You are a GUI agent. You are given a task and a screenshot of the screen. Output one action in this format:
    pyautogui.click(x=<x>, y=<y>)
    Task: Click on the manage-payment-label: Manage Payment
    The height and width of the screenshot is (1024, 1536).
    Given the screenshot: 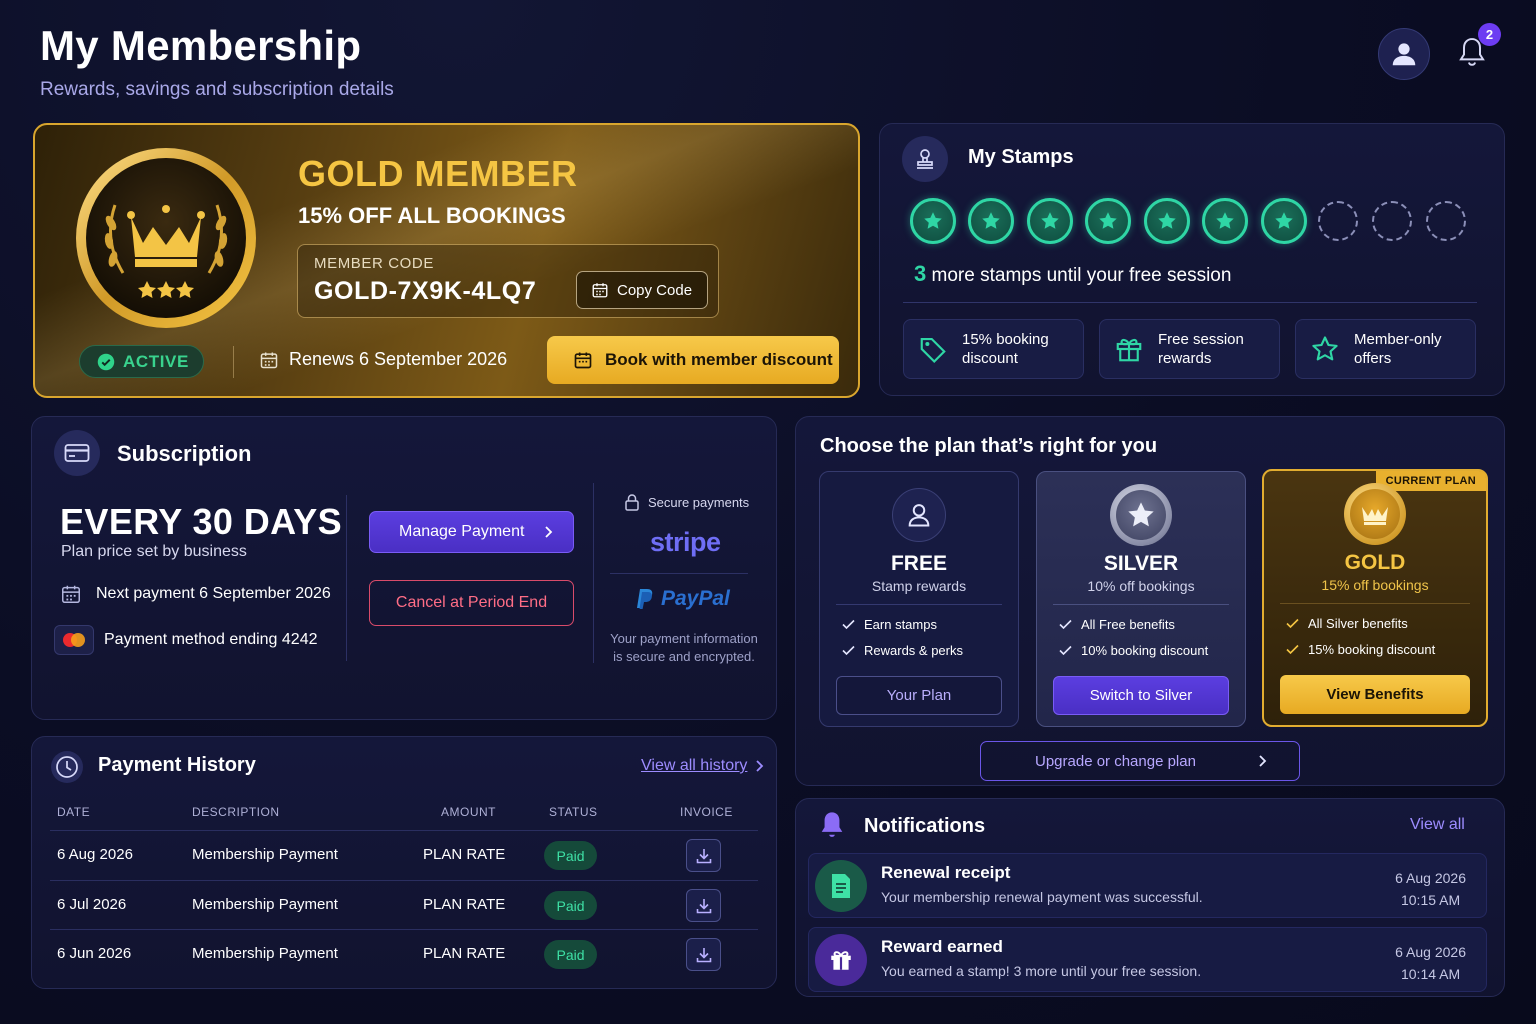 What is the action you would take?
    pyautogui.click(x=462, y=531)
    